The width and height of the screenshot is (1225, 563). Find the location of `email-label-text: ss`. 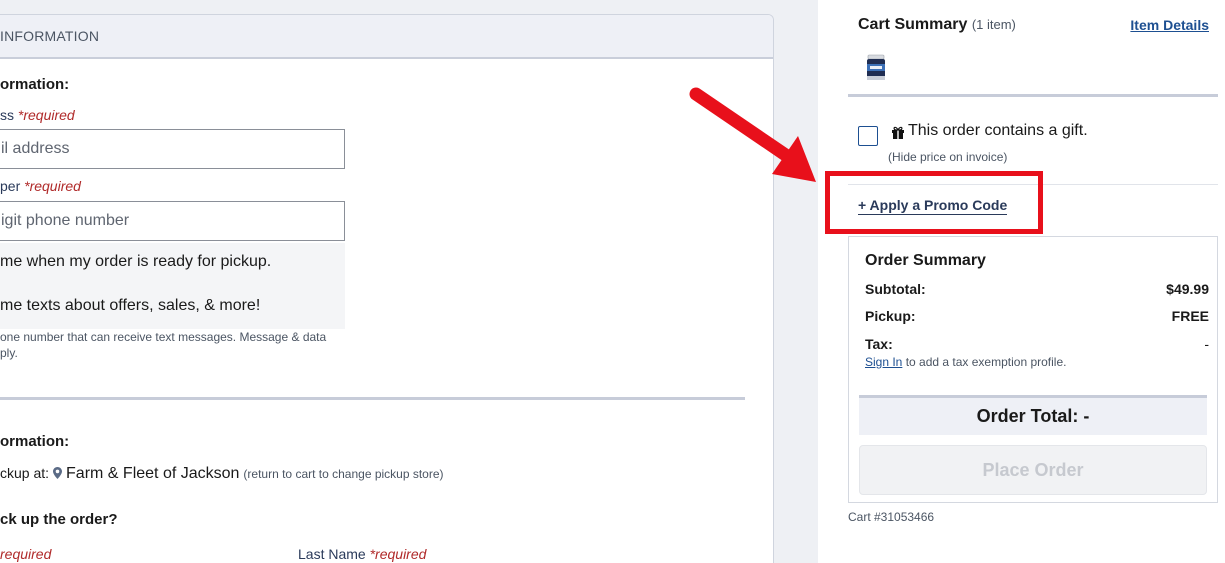

email-label-text: ss is located at coordinates (7, 115).